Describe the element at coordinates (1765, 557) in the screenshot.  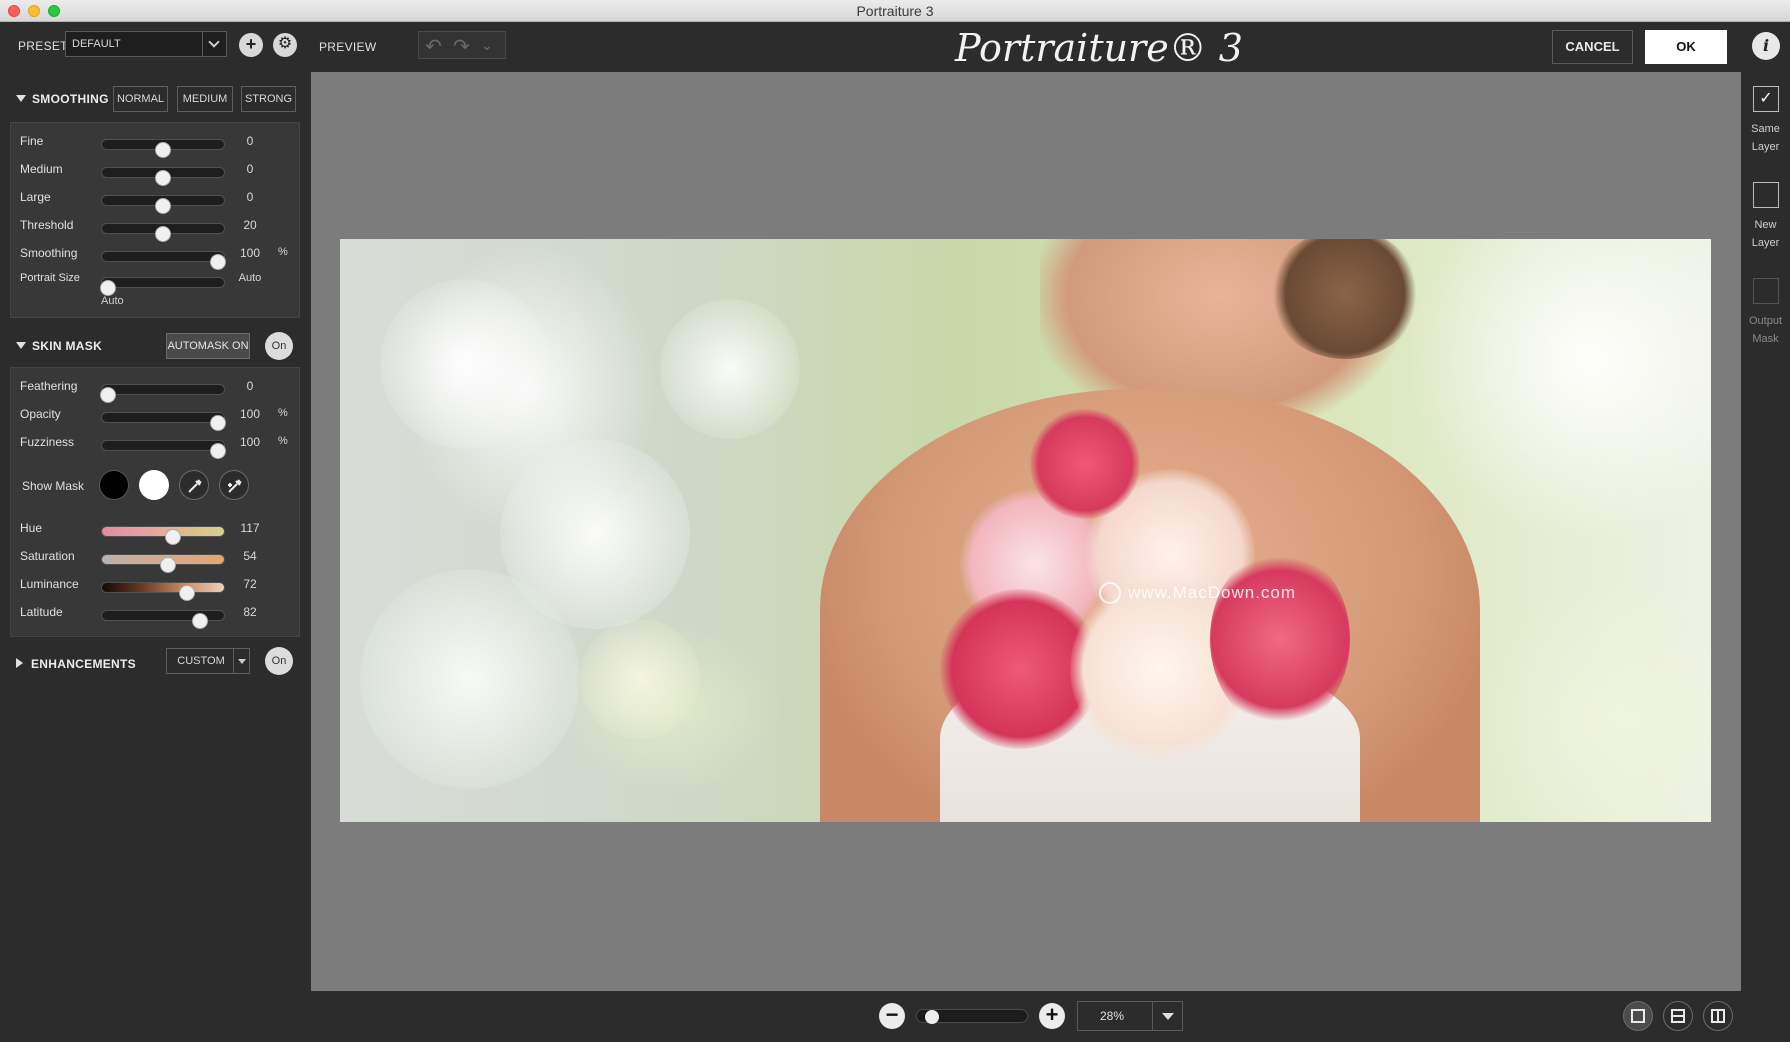
I see `output-panel: ✓ Same Layer New Layer Output Mask` at that location.